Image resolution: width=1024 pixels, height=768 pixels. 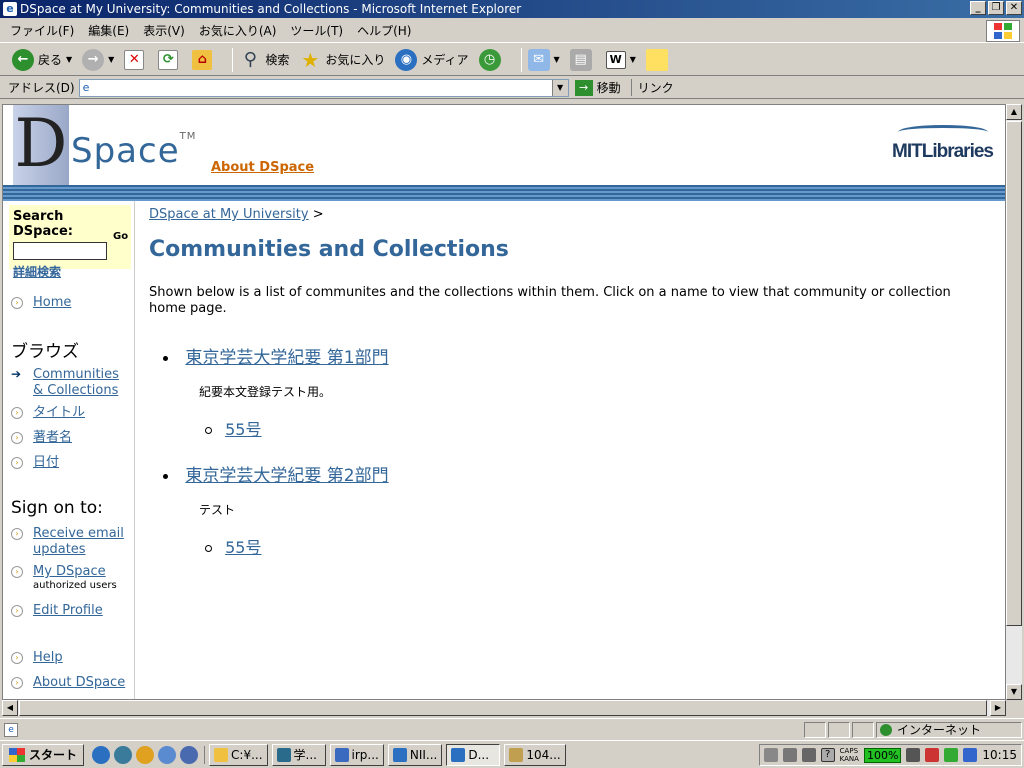 What do you see at coordinates (48, 413) in the screenshot?
I see `nav-item-title: › タイトル` at bounding box center [48, 413].